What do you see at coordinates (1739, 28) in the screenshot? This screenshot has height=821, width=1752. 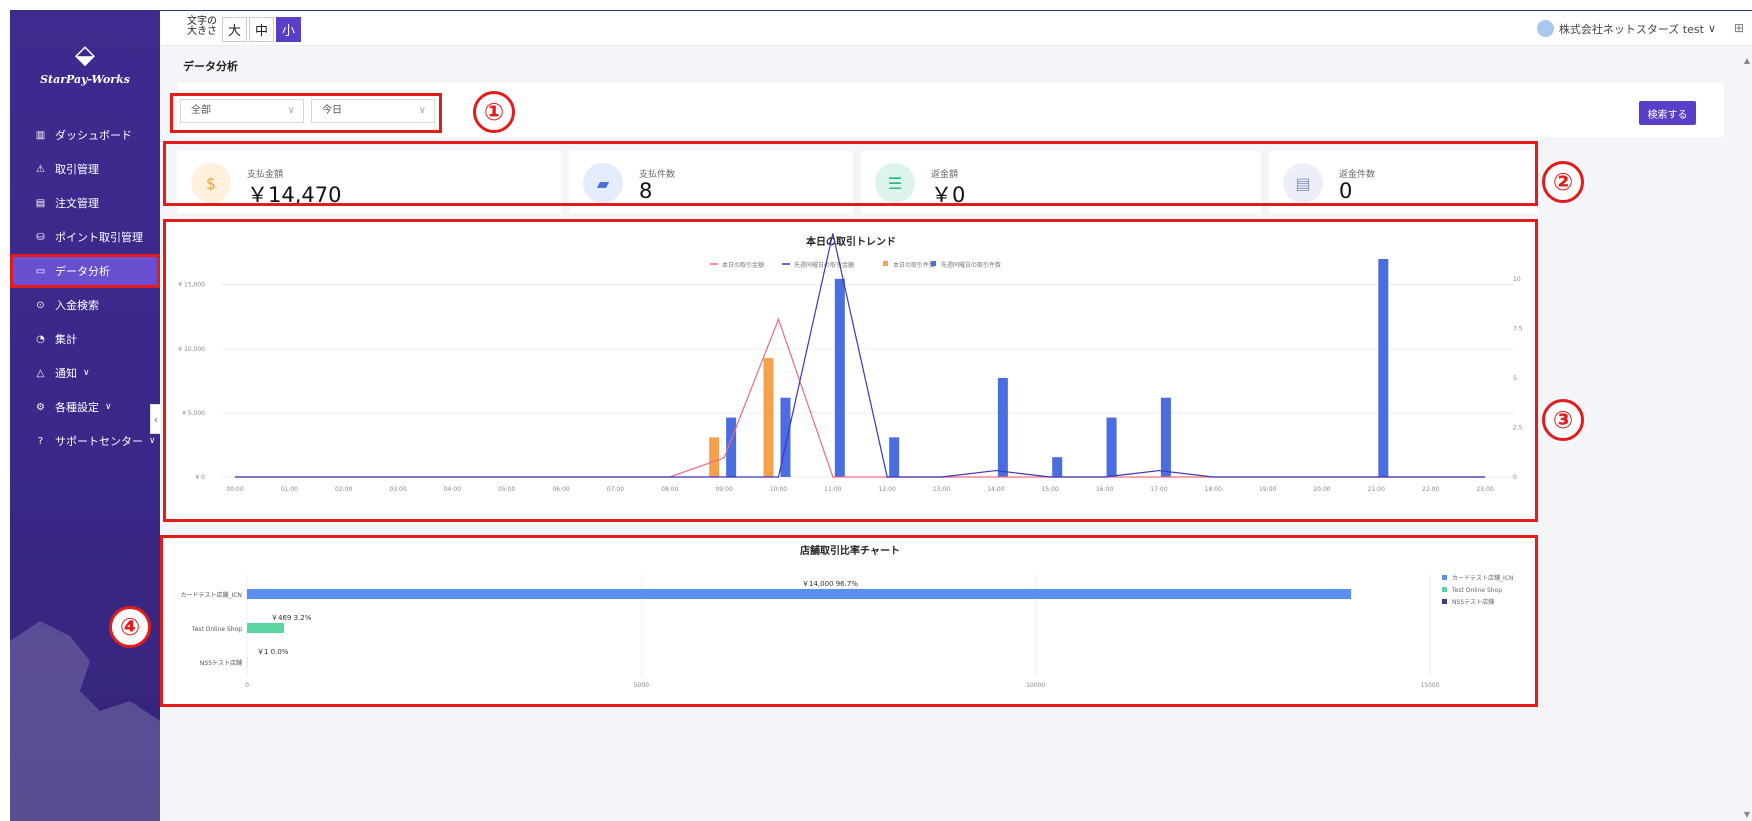 I see `grid-menu-icon: ⊞` at bounding box center [1739, 28].